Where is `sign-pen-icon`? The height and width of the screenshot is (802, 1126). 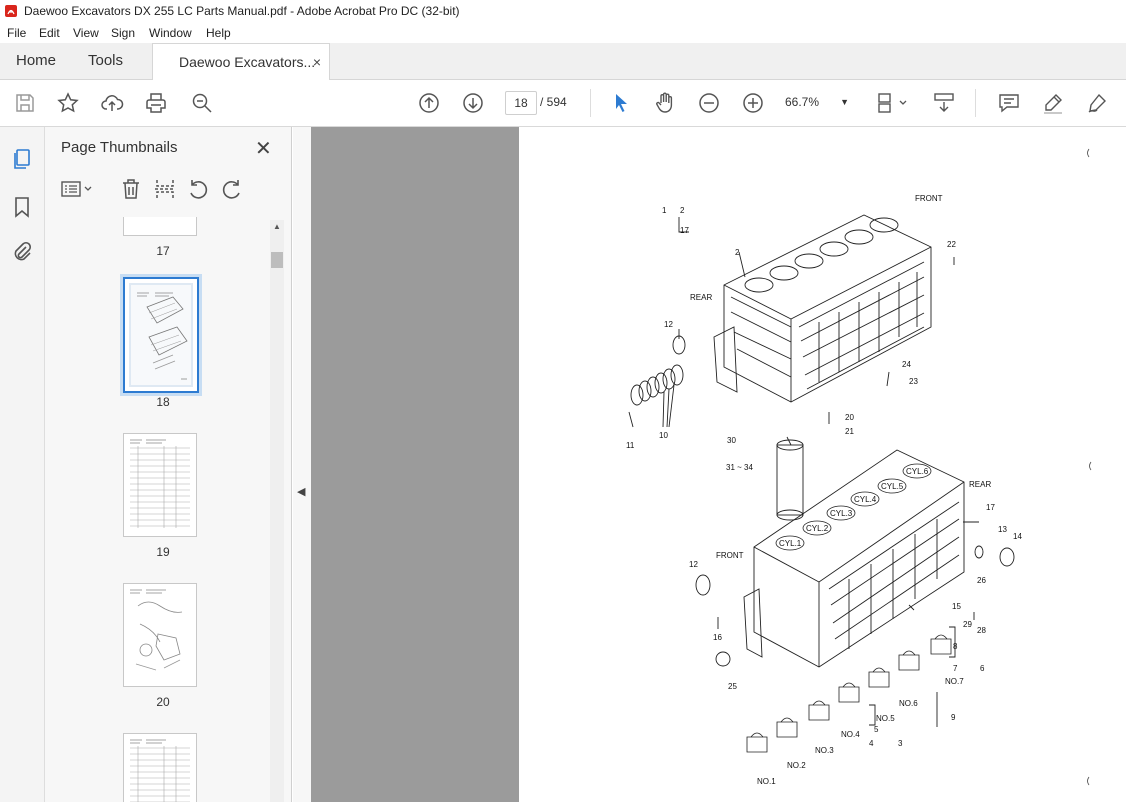
sign-pen-icon is located at coordinates (1097, 103).